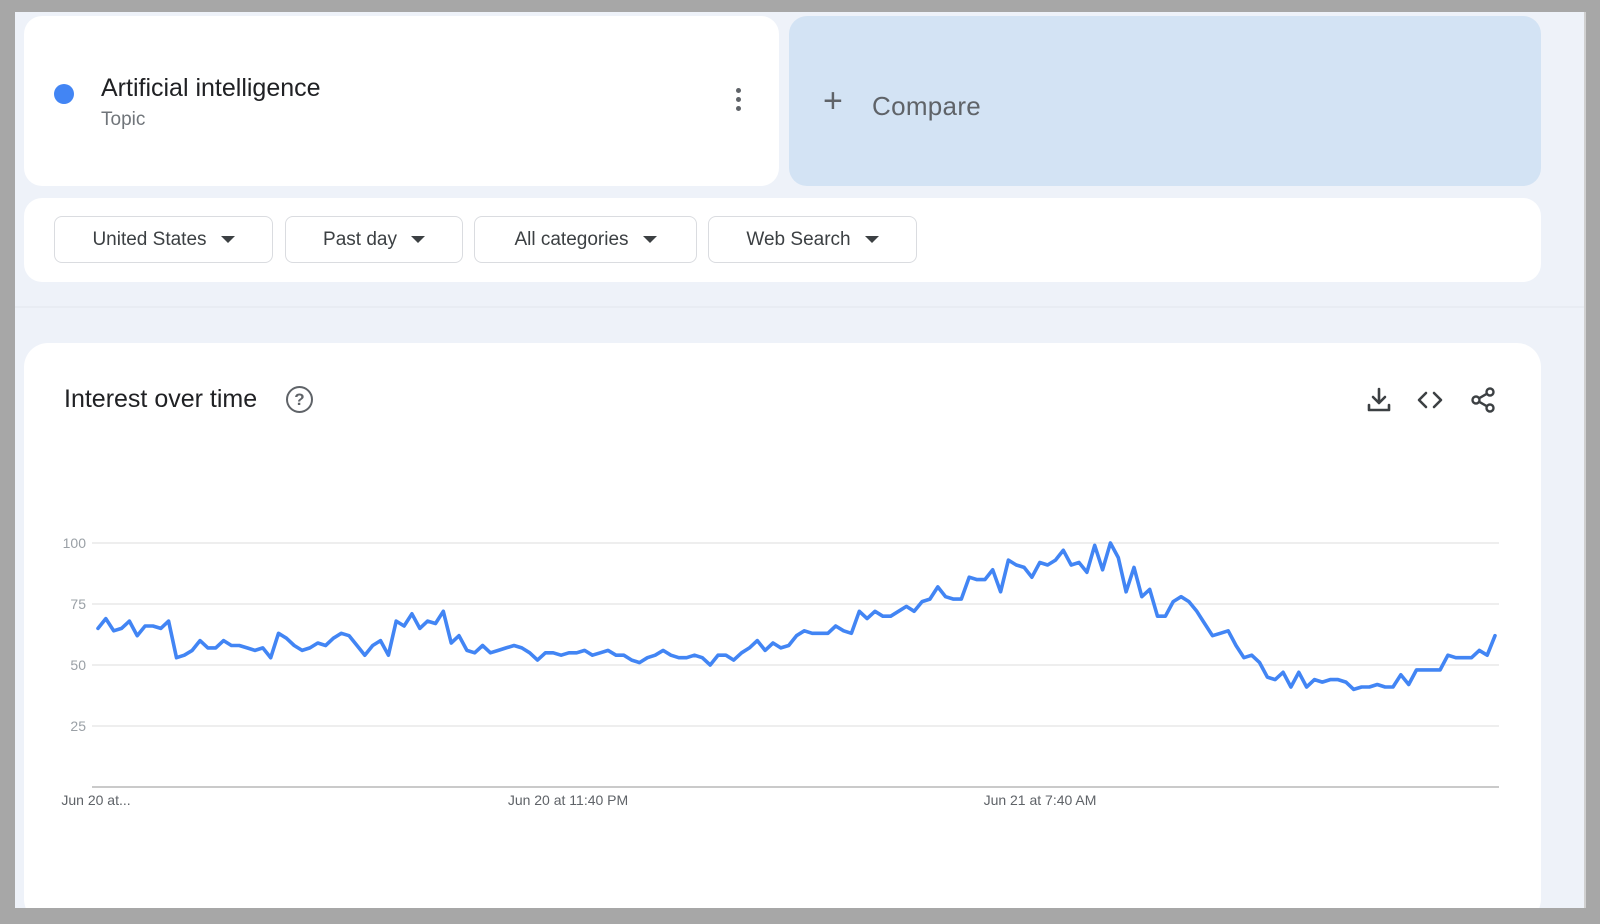  I want to click on y-tick-label: 50, so click(78, 665).